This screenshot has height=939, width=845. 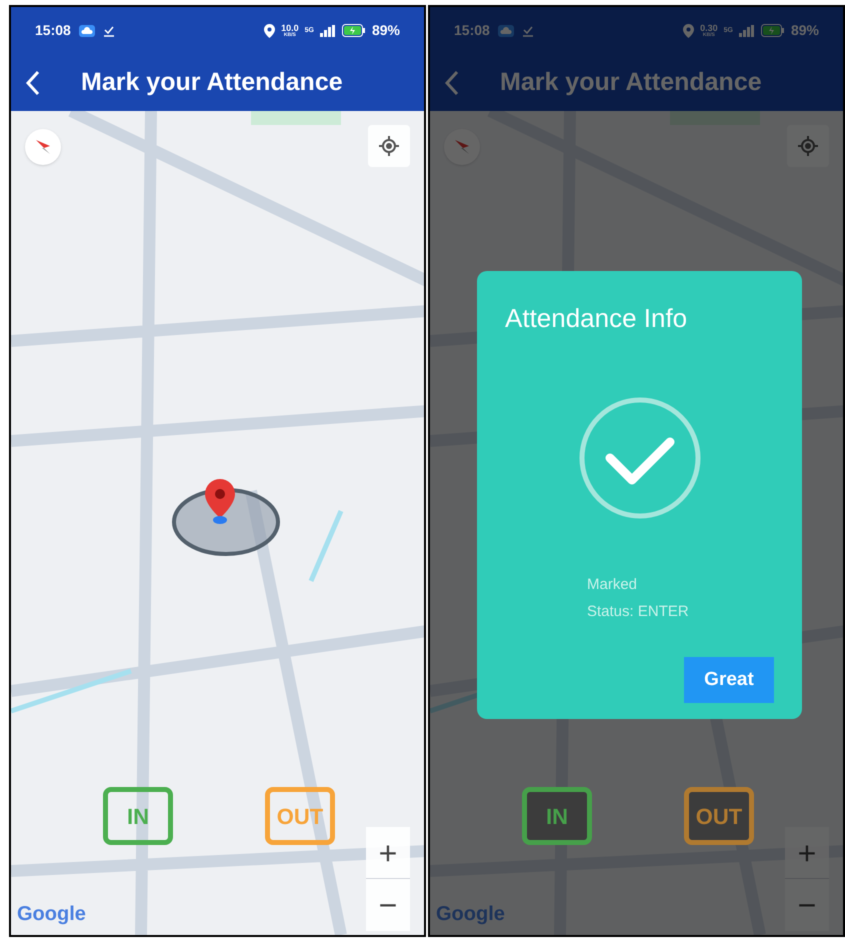 I want to click on network-speed: 0.30, so click(x=709, y=28).